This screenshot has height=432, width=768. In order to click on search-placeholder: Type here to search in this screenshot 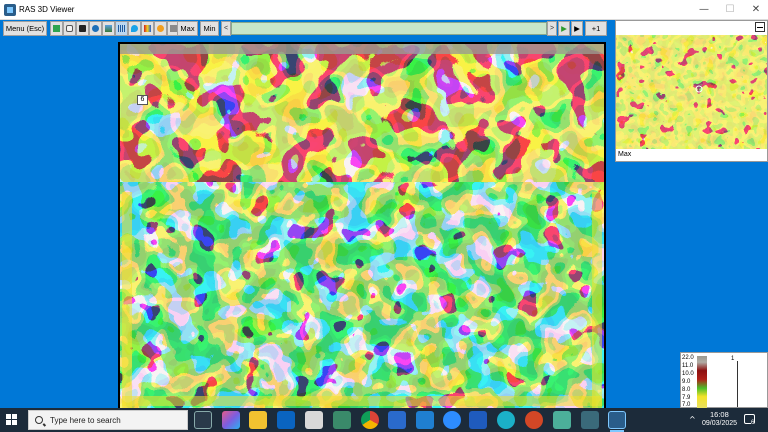, I will do `click(85, 420)`.